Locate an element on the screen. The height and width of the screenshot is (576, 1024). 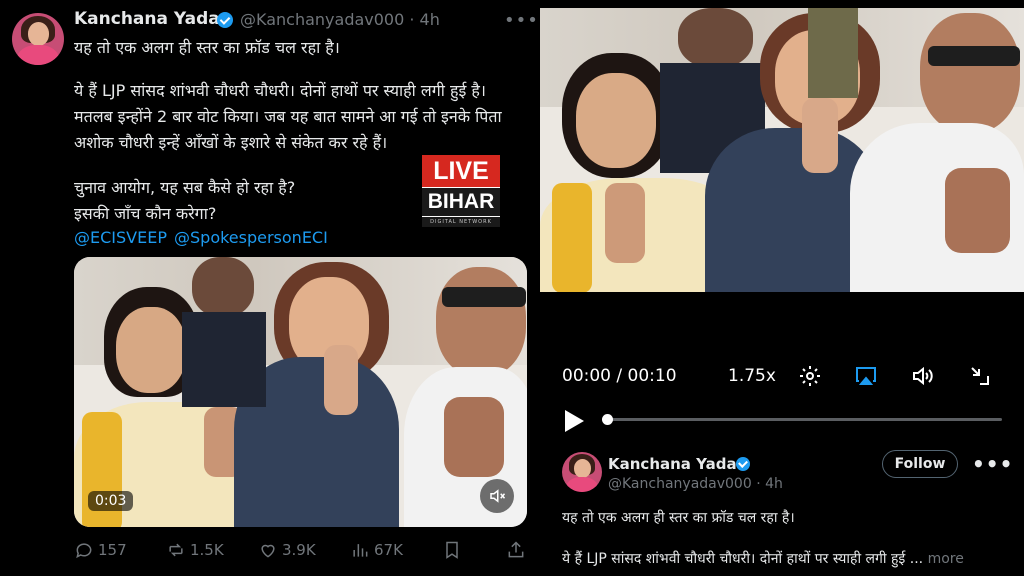
airplay-icon is located at coordinates (866, 376).